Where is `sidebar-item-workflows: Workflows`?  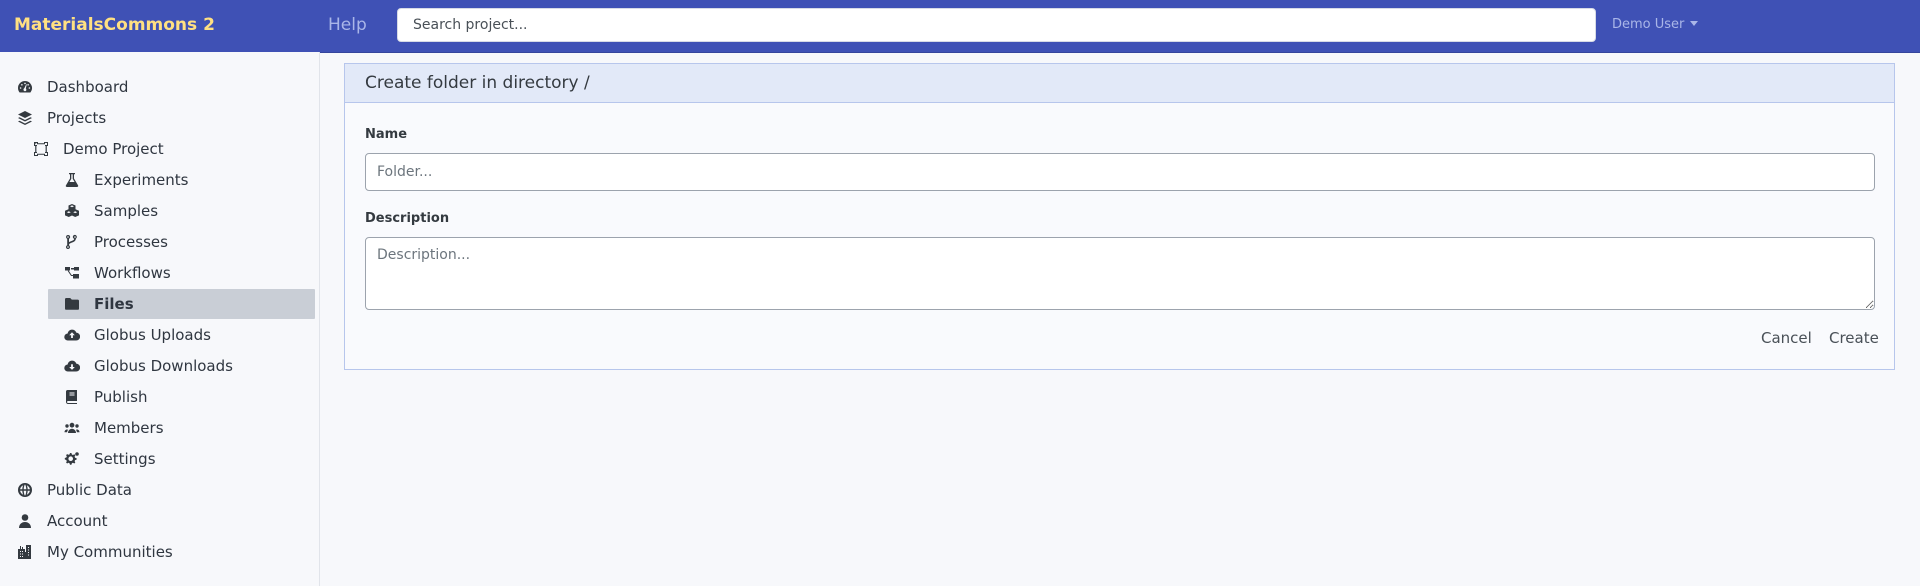
sidebar-item-workflows: Workflows is located at coordinates (117, 273).